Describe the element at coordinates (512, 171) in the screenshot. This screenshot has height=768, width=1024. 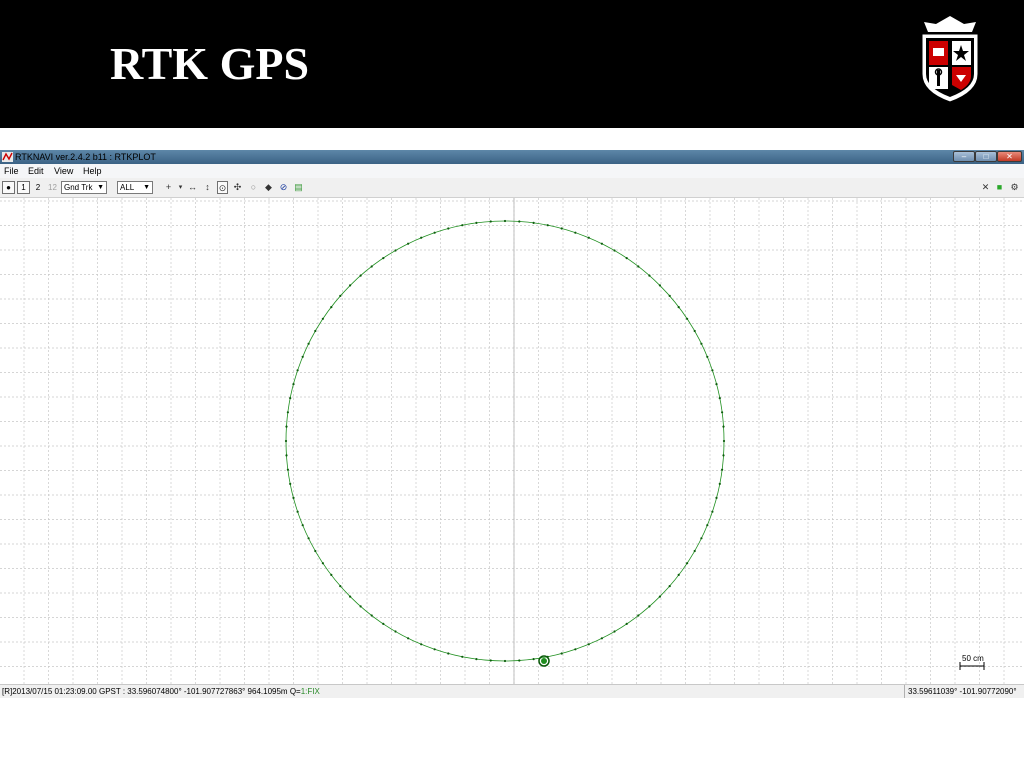
I see `menubar: File Edit View Help` at that location.